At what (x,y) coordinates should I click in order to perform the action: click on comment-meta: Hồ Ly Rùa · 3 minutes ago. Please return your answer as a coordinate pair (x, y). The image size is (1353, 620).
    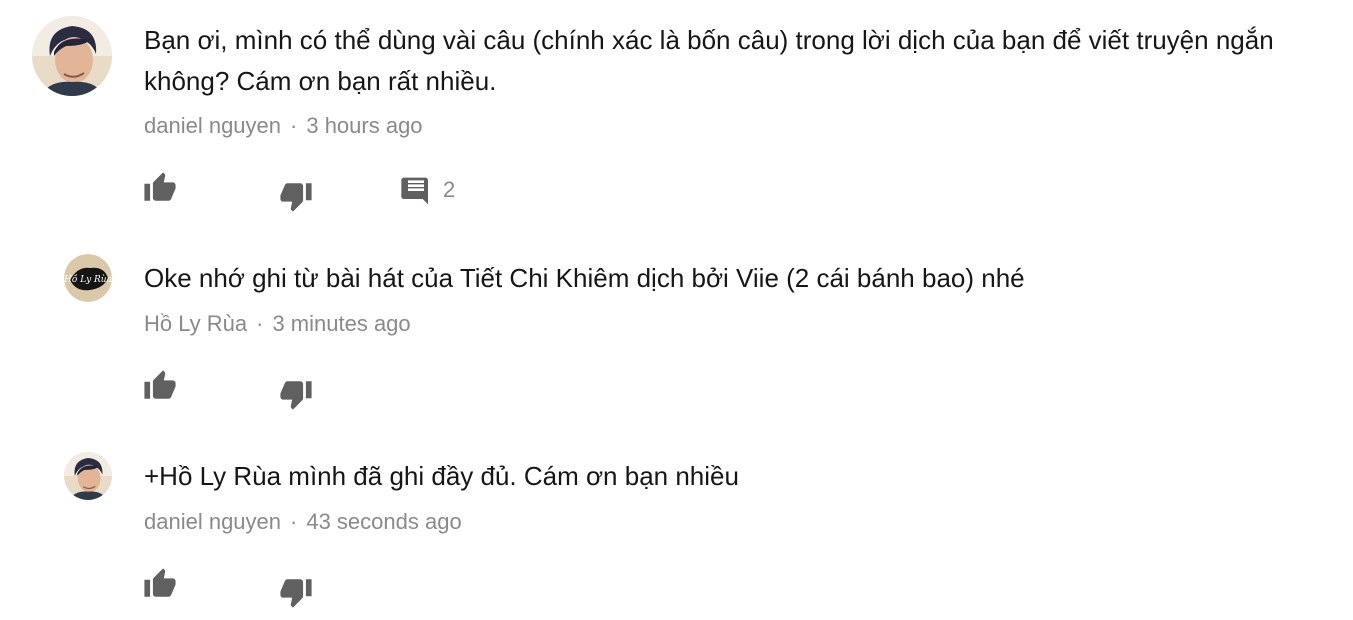
    Looking at the image, I should click on (277, 324).